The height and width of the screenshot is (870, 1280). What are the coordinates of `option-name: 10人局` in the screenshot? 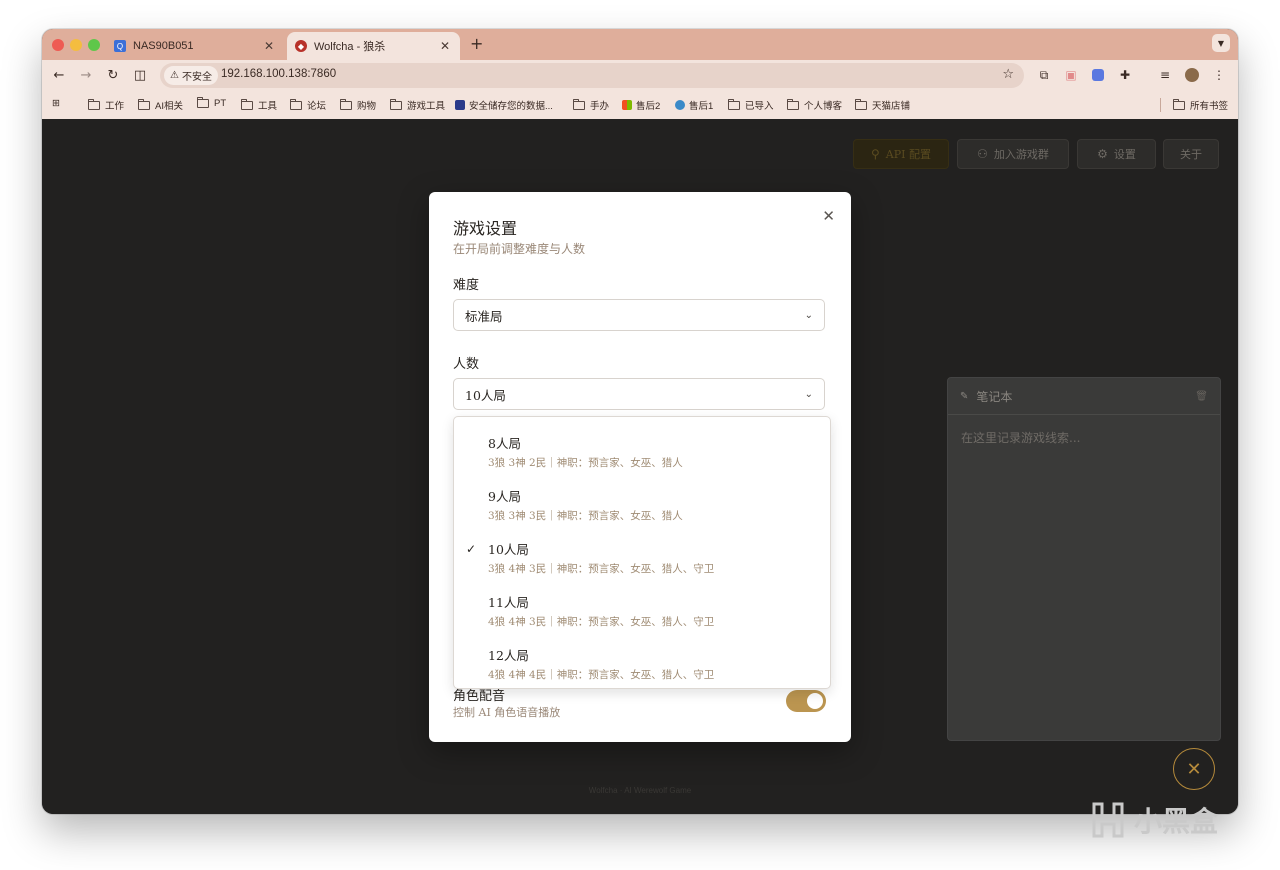 It's located at (508, 549).